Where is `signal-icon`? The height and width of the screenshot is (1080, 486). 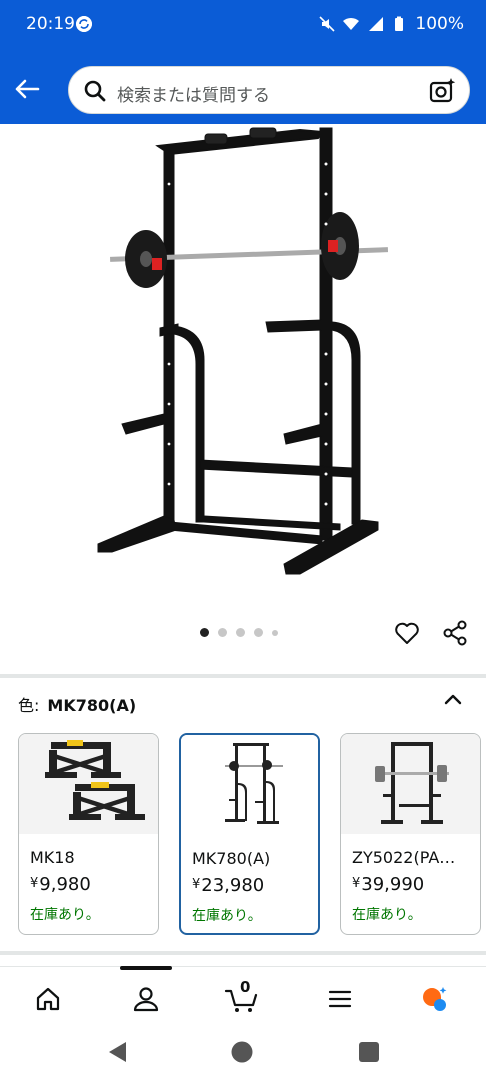 signal-icon is located at coordinates (376, 24).